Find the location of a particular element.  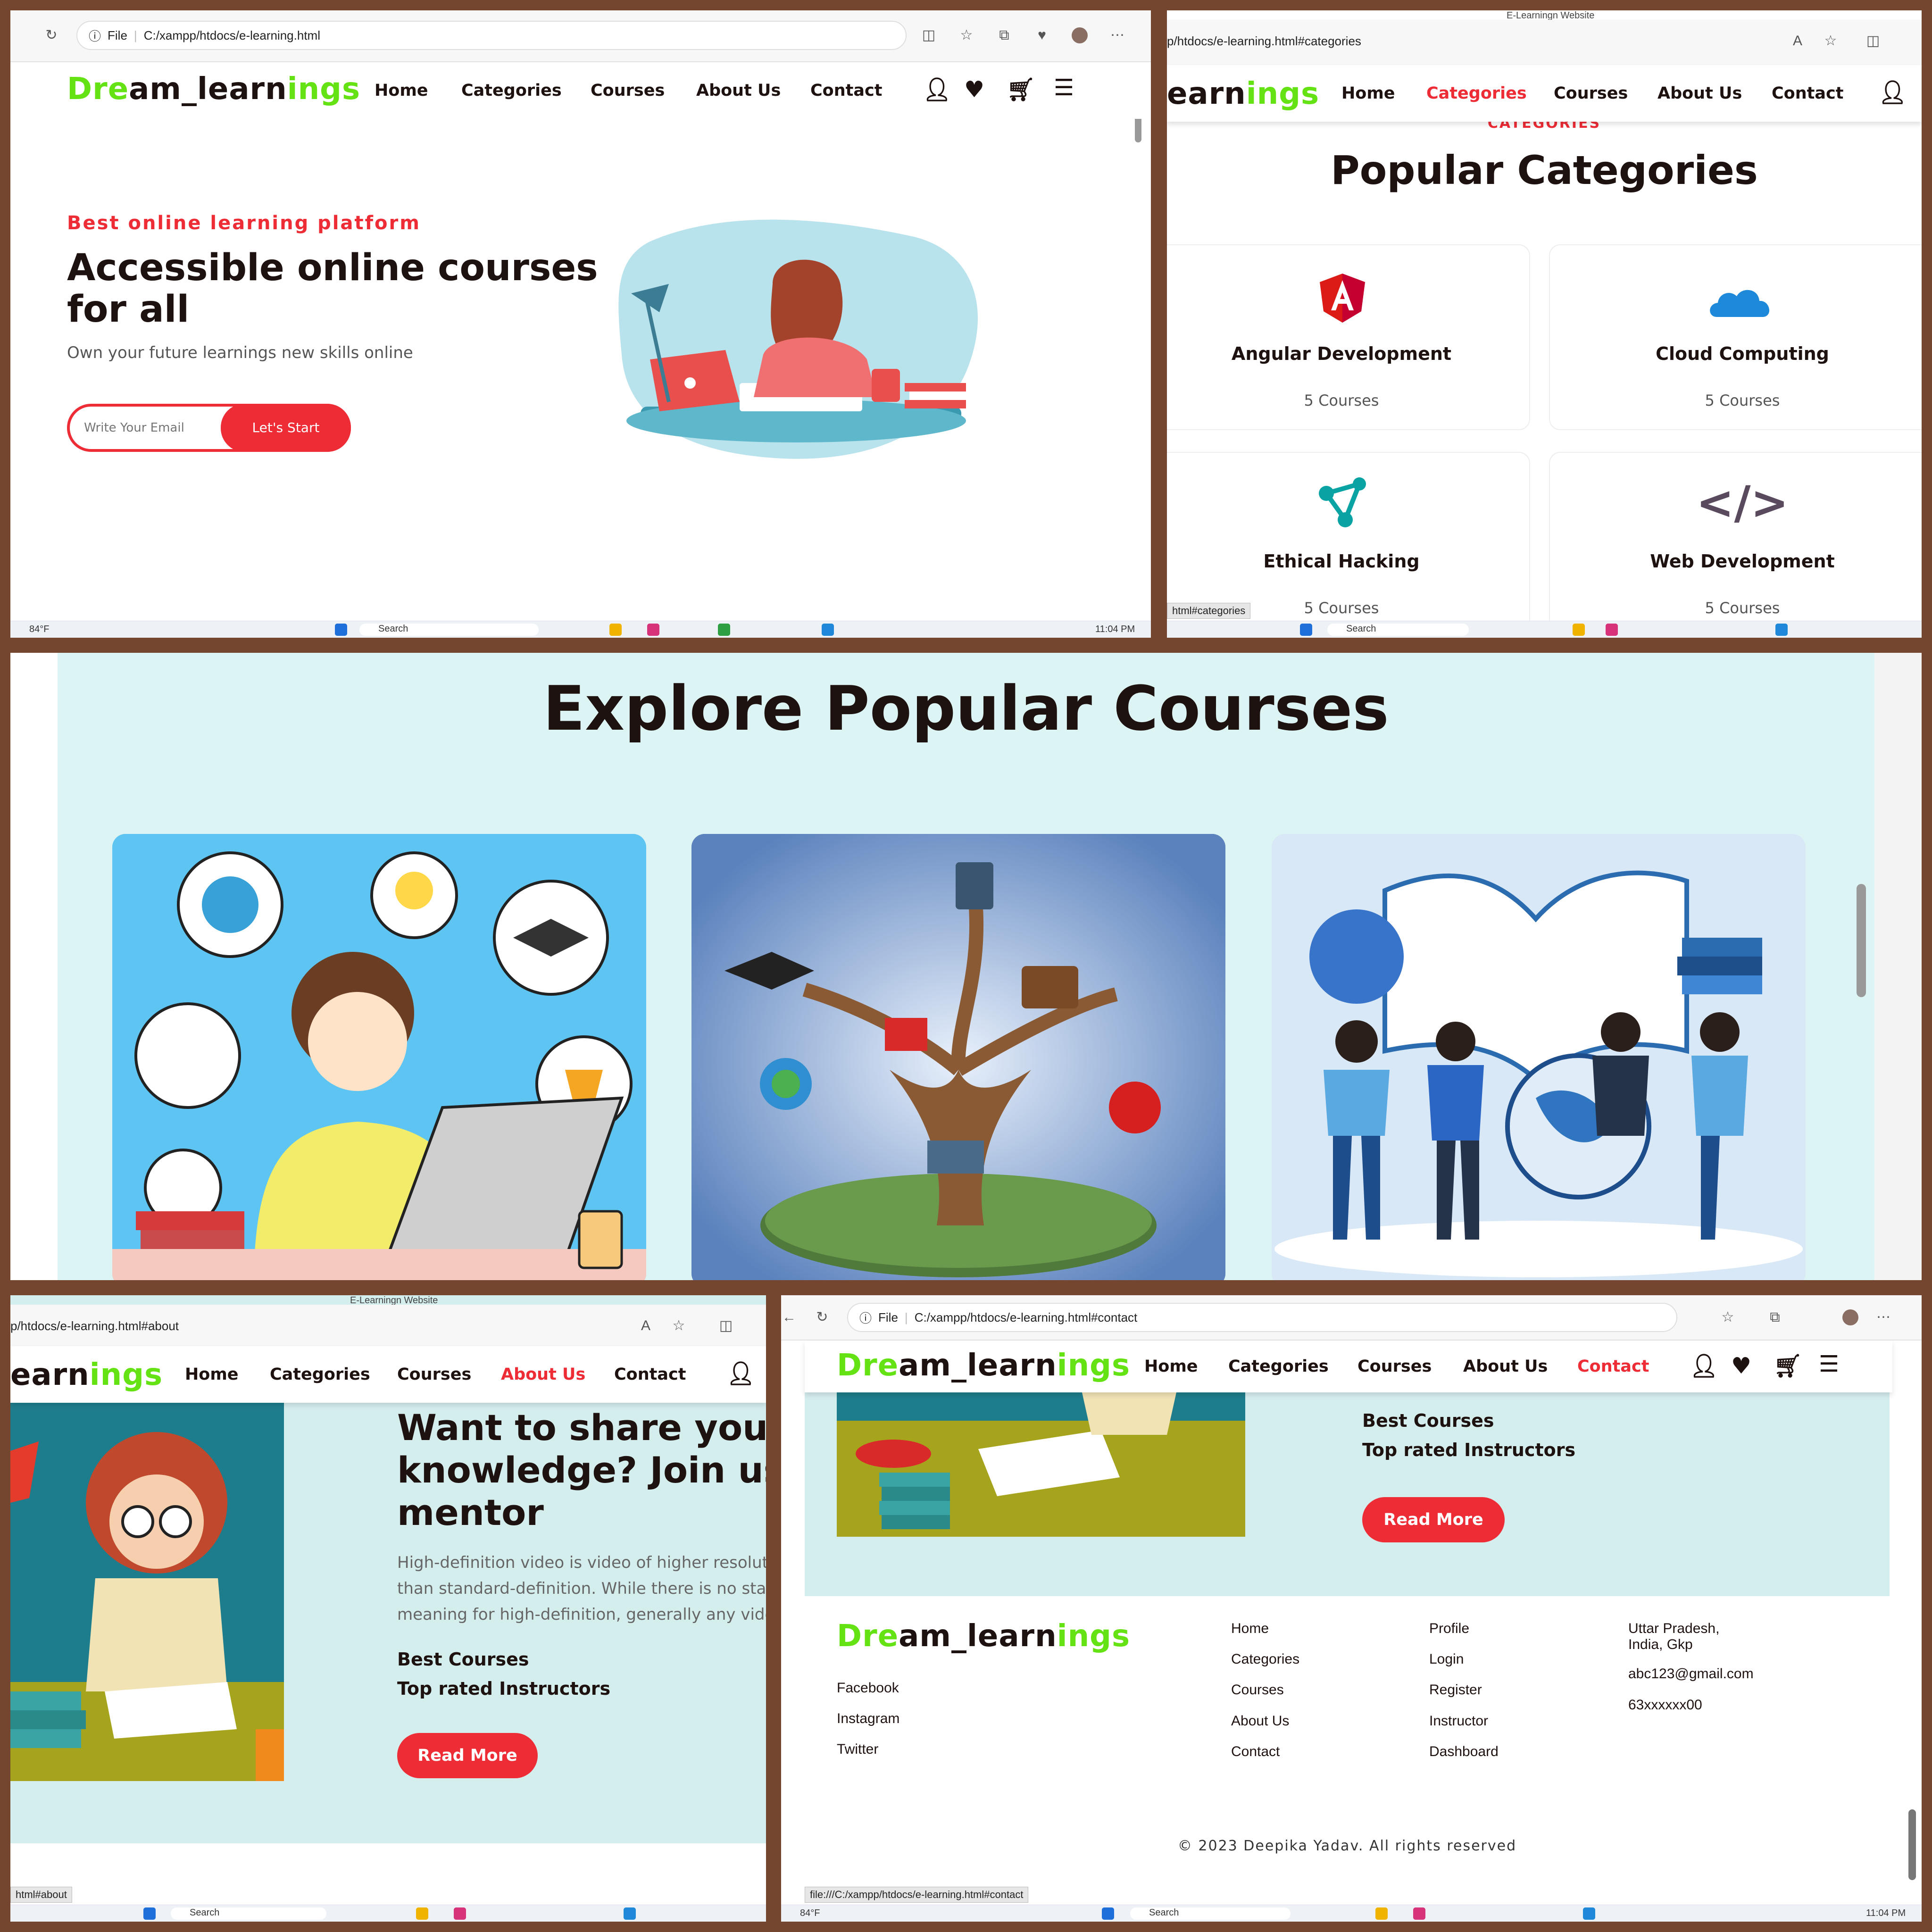

footer-link-home: Home is located at coordinates (1250, 1629).